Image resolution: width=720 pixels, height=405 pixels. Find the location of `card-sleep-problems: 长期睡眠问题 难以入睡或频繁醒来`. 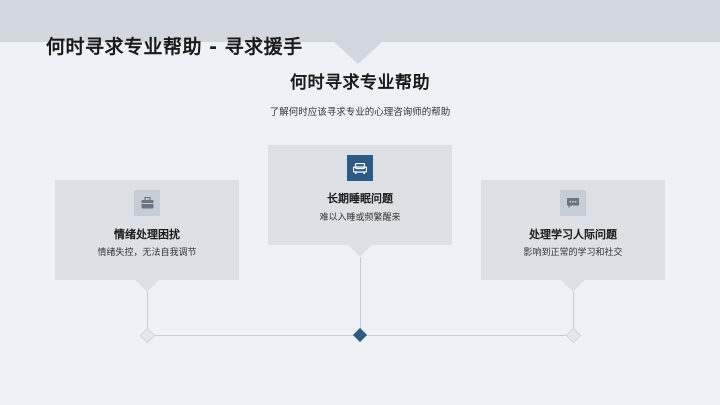

card-sleep-problems: 长期睡眠问题 难以入睡或频繁醒来 is located at coordinates (360, 195).